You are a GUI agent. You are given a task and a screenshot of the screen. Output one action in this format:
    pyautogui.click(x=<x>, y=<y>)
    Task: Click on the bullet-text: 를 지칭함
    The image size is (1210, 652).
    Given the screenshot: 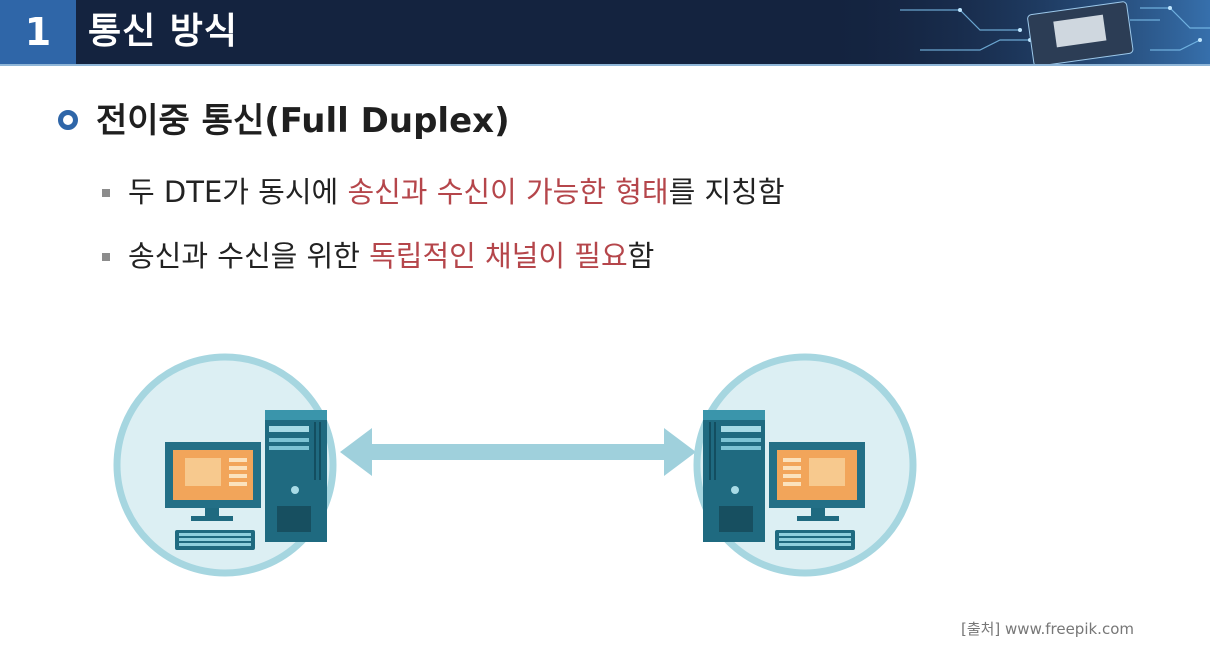 What is the action you would take?
    pyautogui.click(x=726, y=192)
    